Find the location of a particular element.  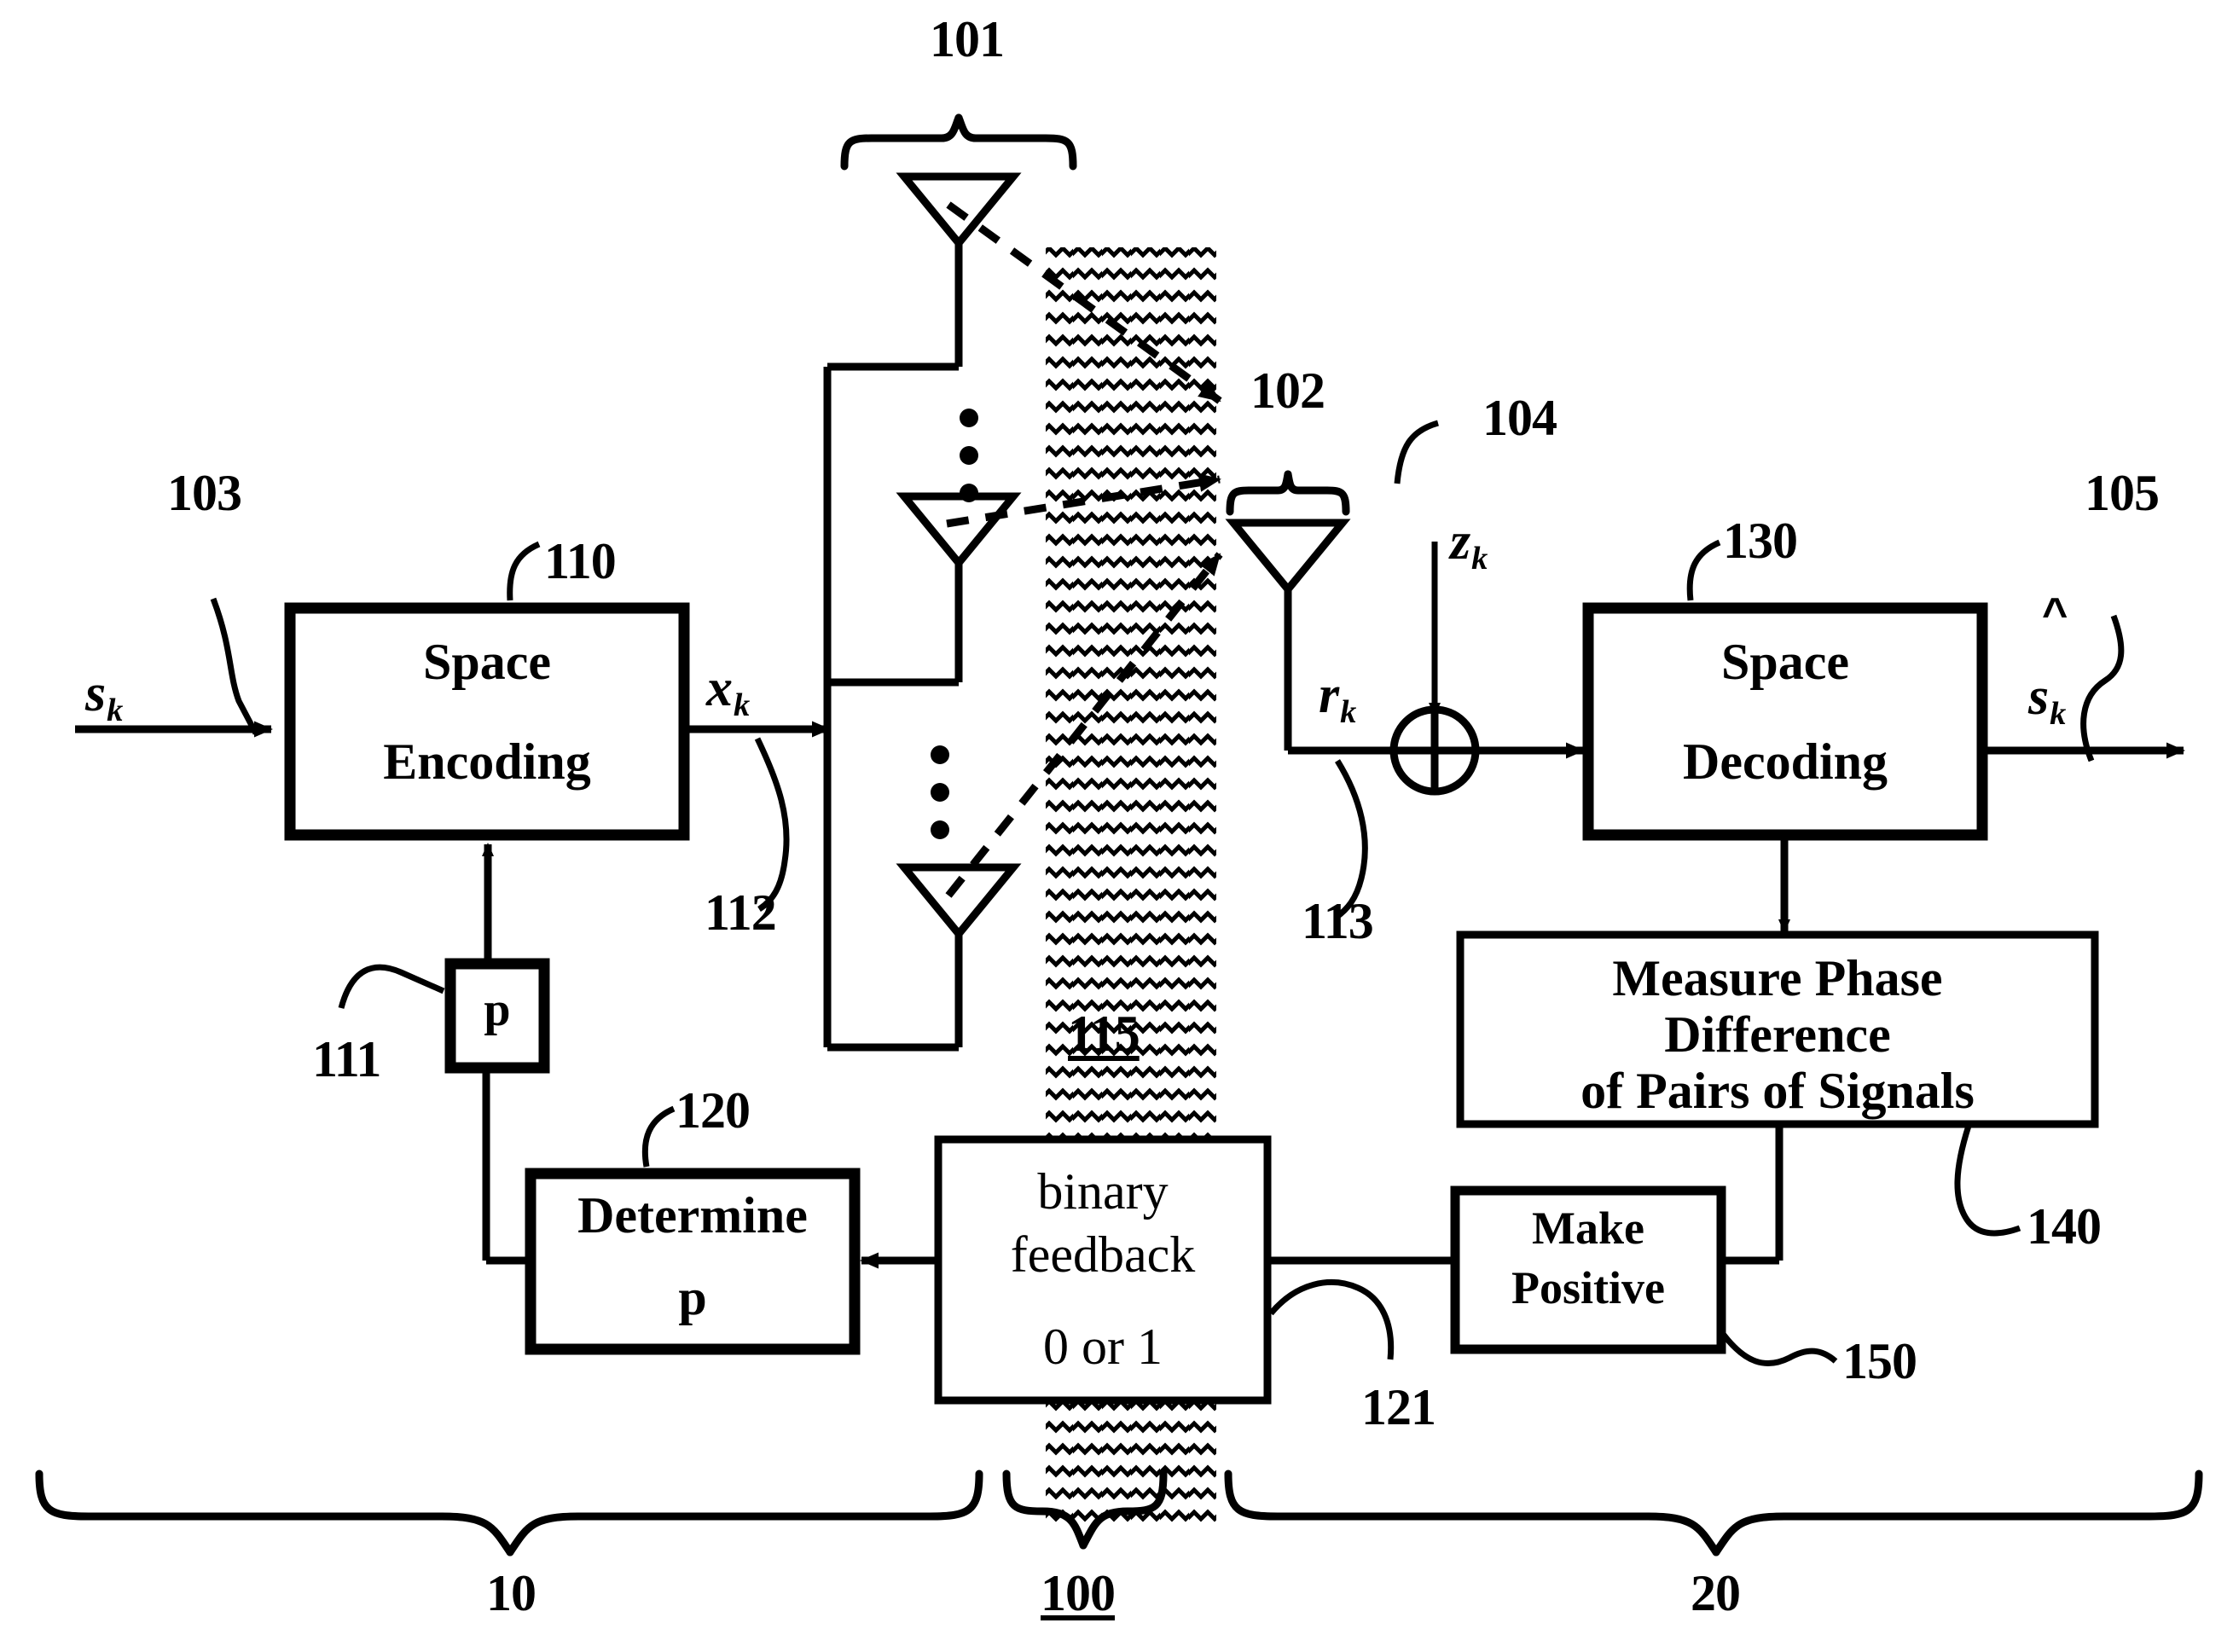

transmit-antenna-bus is located at coordinates (893, 647).